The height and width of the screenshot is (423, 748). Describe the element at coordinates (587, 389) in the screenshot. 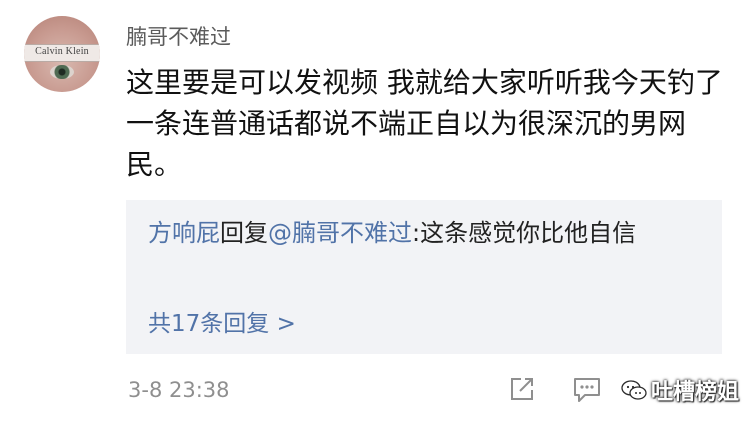

I see `comment-icon` at that location.